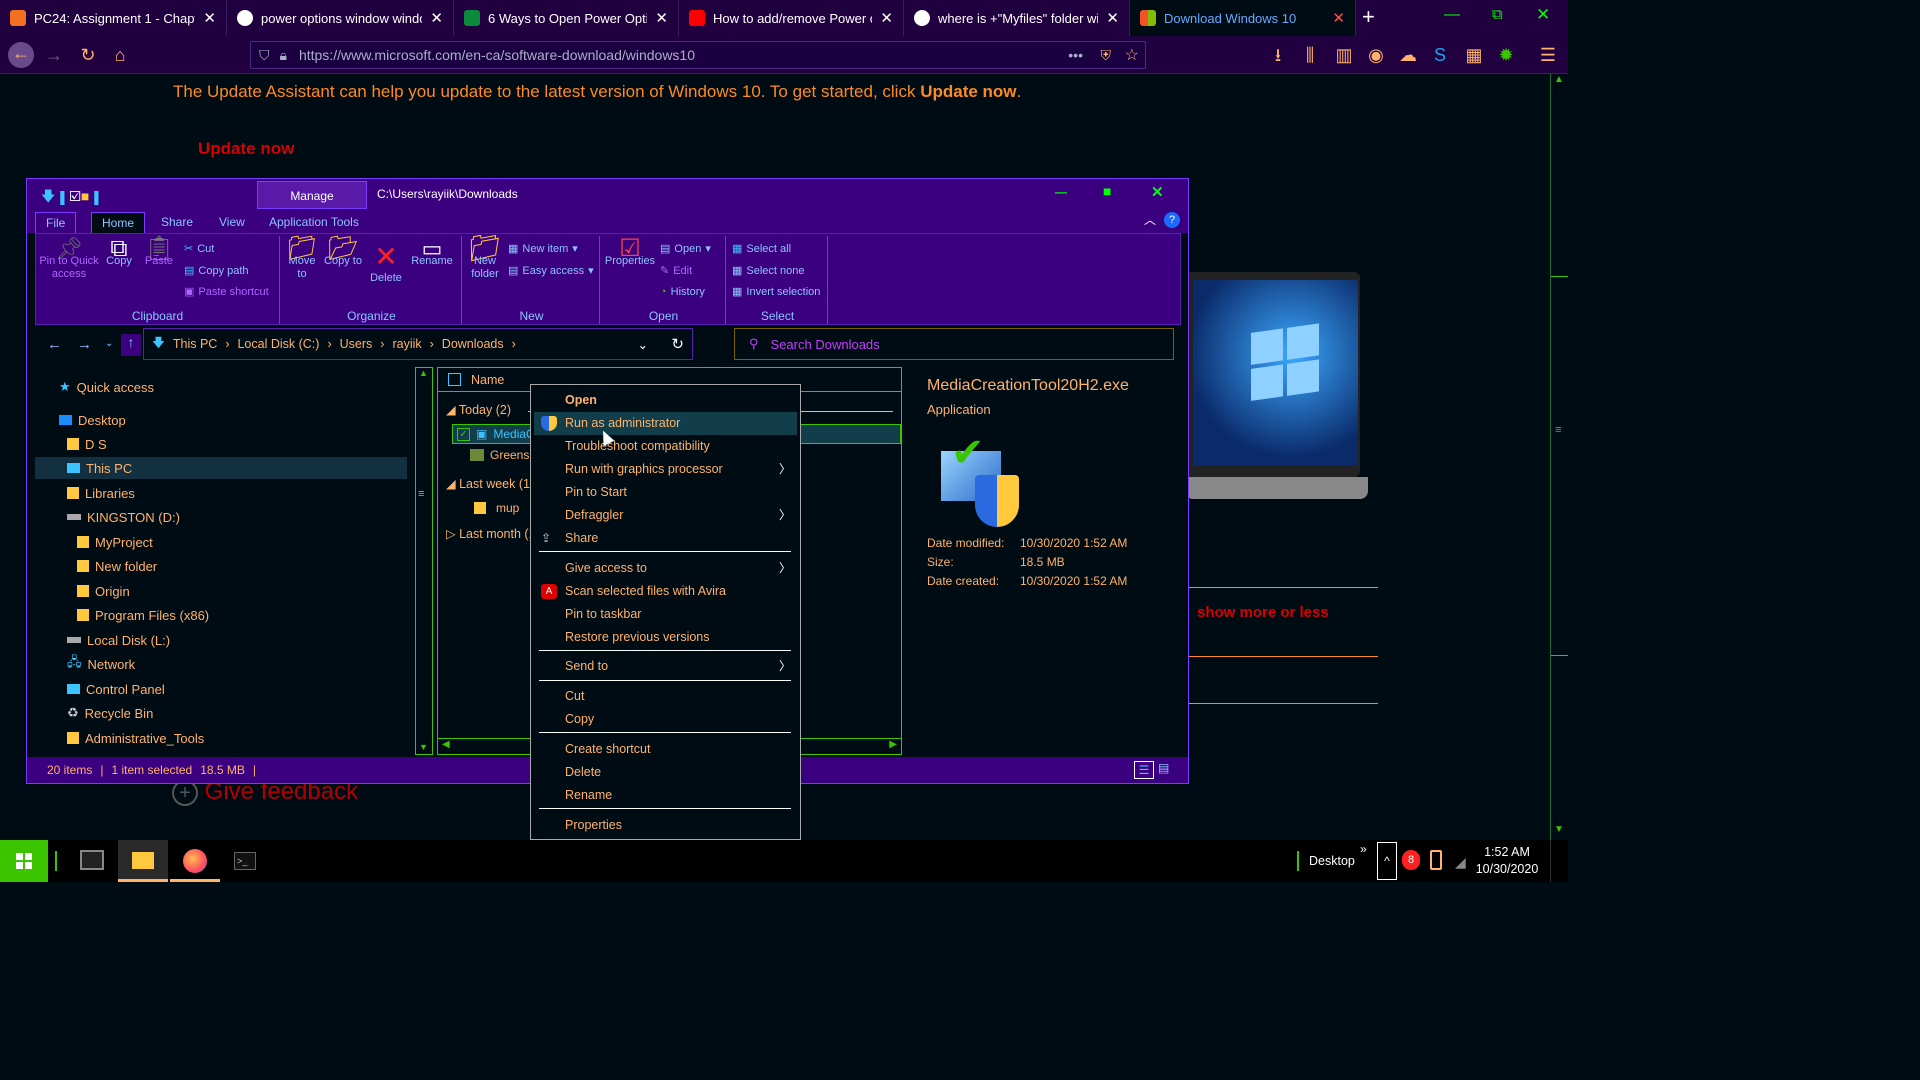 Image resolution: width=1920 pixels, height=1080 pixels. I want to click on browser-tab: How to add/remove Power op ✕, so click(791, 18).